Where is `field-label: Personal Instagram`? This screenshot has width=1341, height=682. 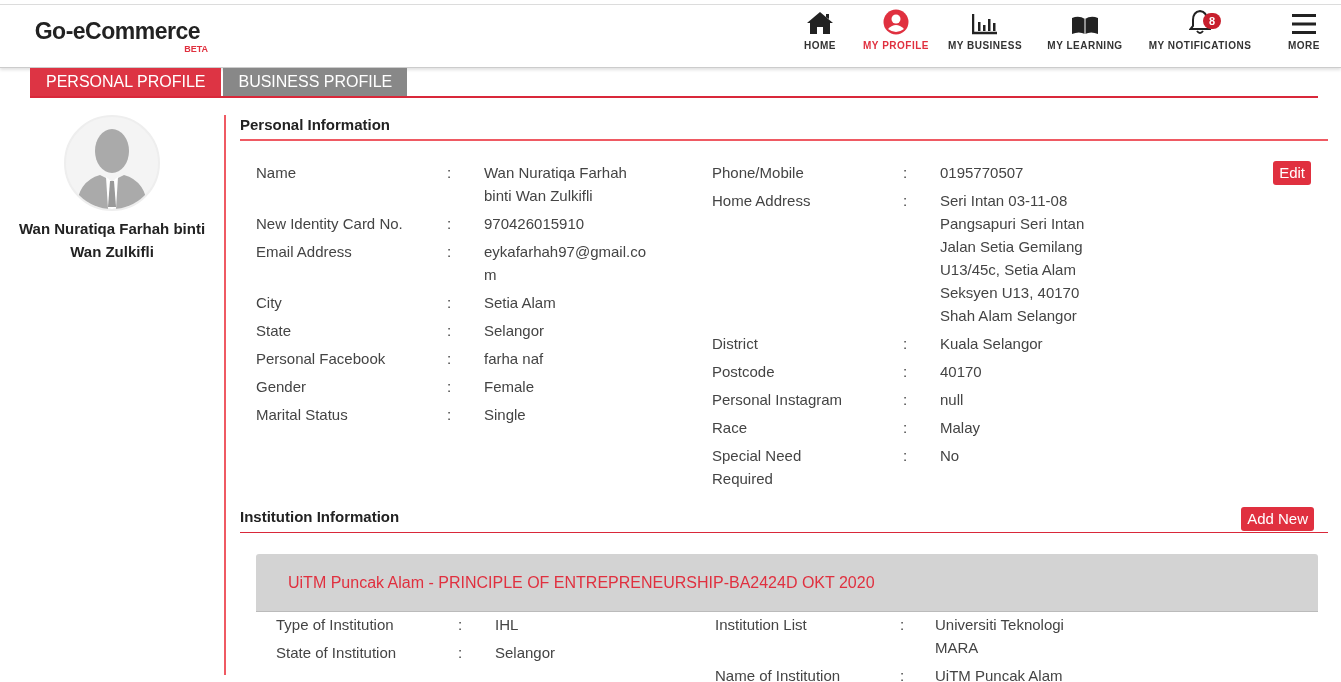
field-label: Personal Instagram is located at coordinates (777, 400).